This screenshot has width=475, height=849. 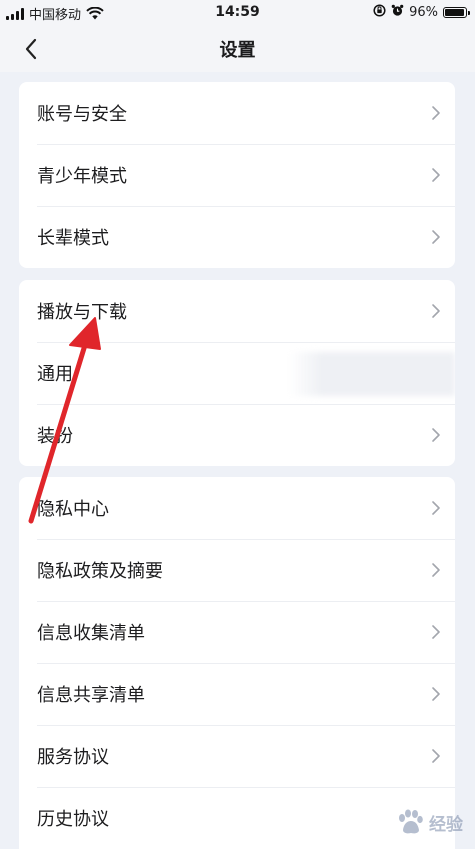 I want to click on watermark: 经验, so click(x=429, y=822).